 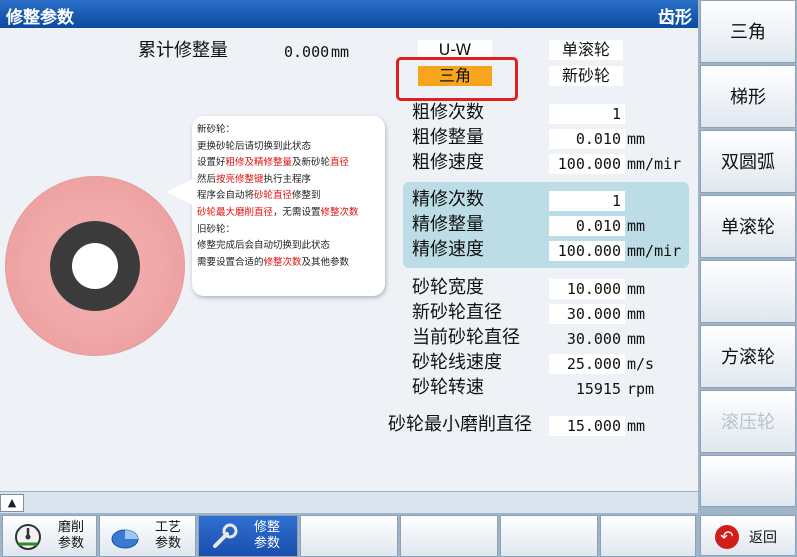 What do you see at coordinates (448, 287) in the screenshot?
I see `wheel-width-label: 砂轮宽度` at bounding box center [448, 287].